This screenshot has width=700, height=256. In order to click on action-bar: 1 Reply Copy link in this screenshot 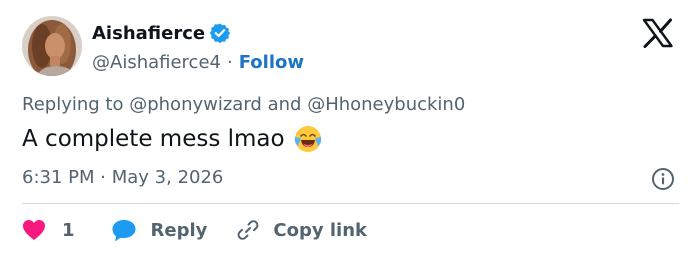, I will do `click(194, 230)`.